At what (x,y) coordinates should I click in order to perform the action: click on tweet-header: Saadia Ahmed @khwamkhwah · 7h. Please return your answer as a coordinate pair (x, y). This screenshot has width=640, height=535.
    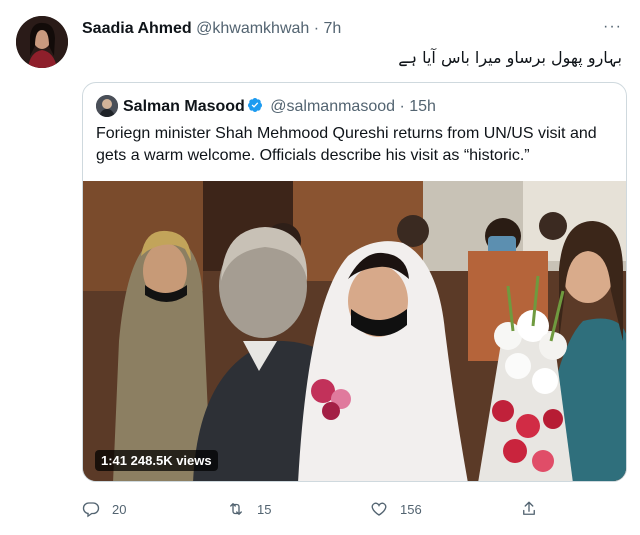
    Looking at the image, I should click on (211, 29).